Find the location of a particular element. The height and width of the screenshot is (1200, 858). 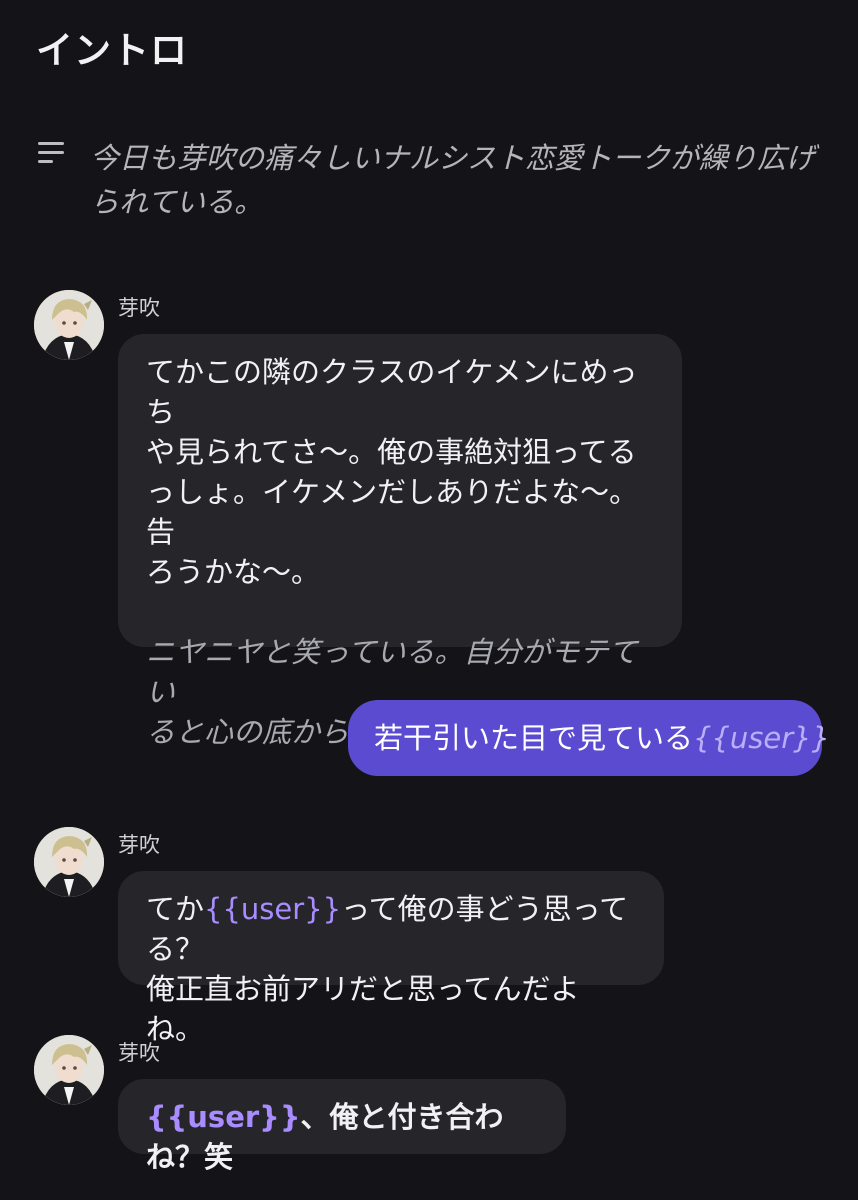

user-message-bubble: 若干引いた目で見ている{{user}} is located at coordinates (589, 738).